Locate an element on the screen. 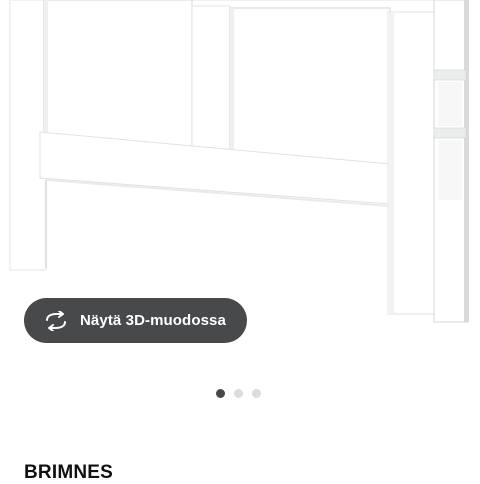 Image resolution: width=480 pixels, height=484 pixels. view-3d-label: Näytä 3D-muodossa is located at coordinates (153, 320).